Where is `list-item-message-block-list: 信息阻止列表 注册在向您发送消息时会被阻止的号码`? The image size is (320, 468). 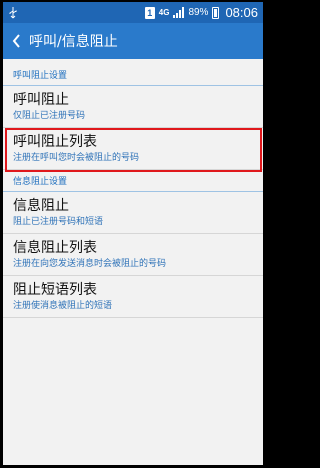
list-item-message-block-list: 信息阻止列表 注册在向您发送消息时会被阻止的号码 is located at coordinates (133, 255).